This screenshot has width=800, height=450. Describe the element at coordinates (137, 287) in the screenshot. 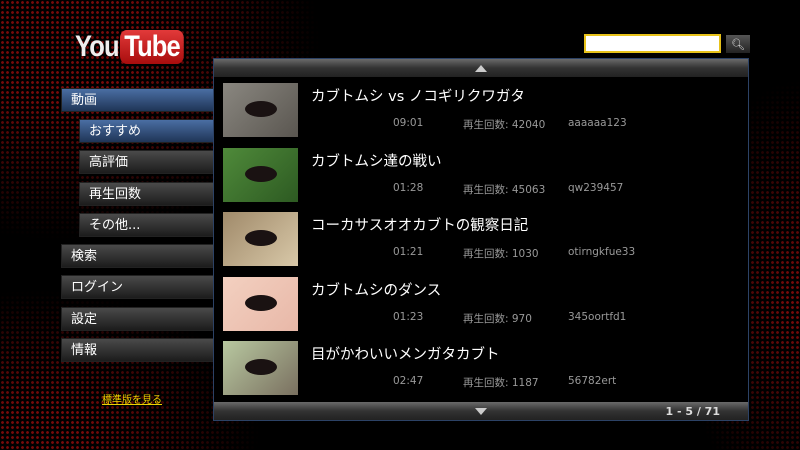

I see `menu-login: ログイン` at that location.